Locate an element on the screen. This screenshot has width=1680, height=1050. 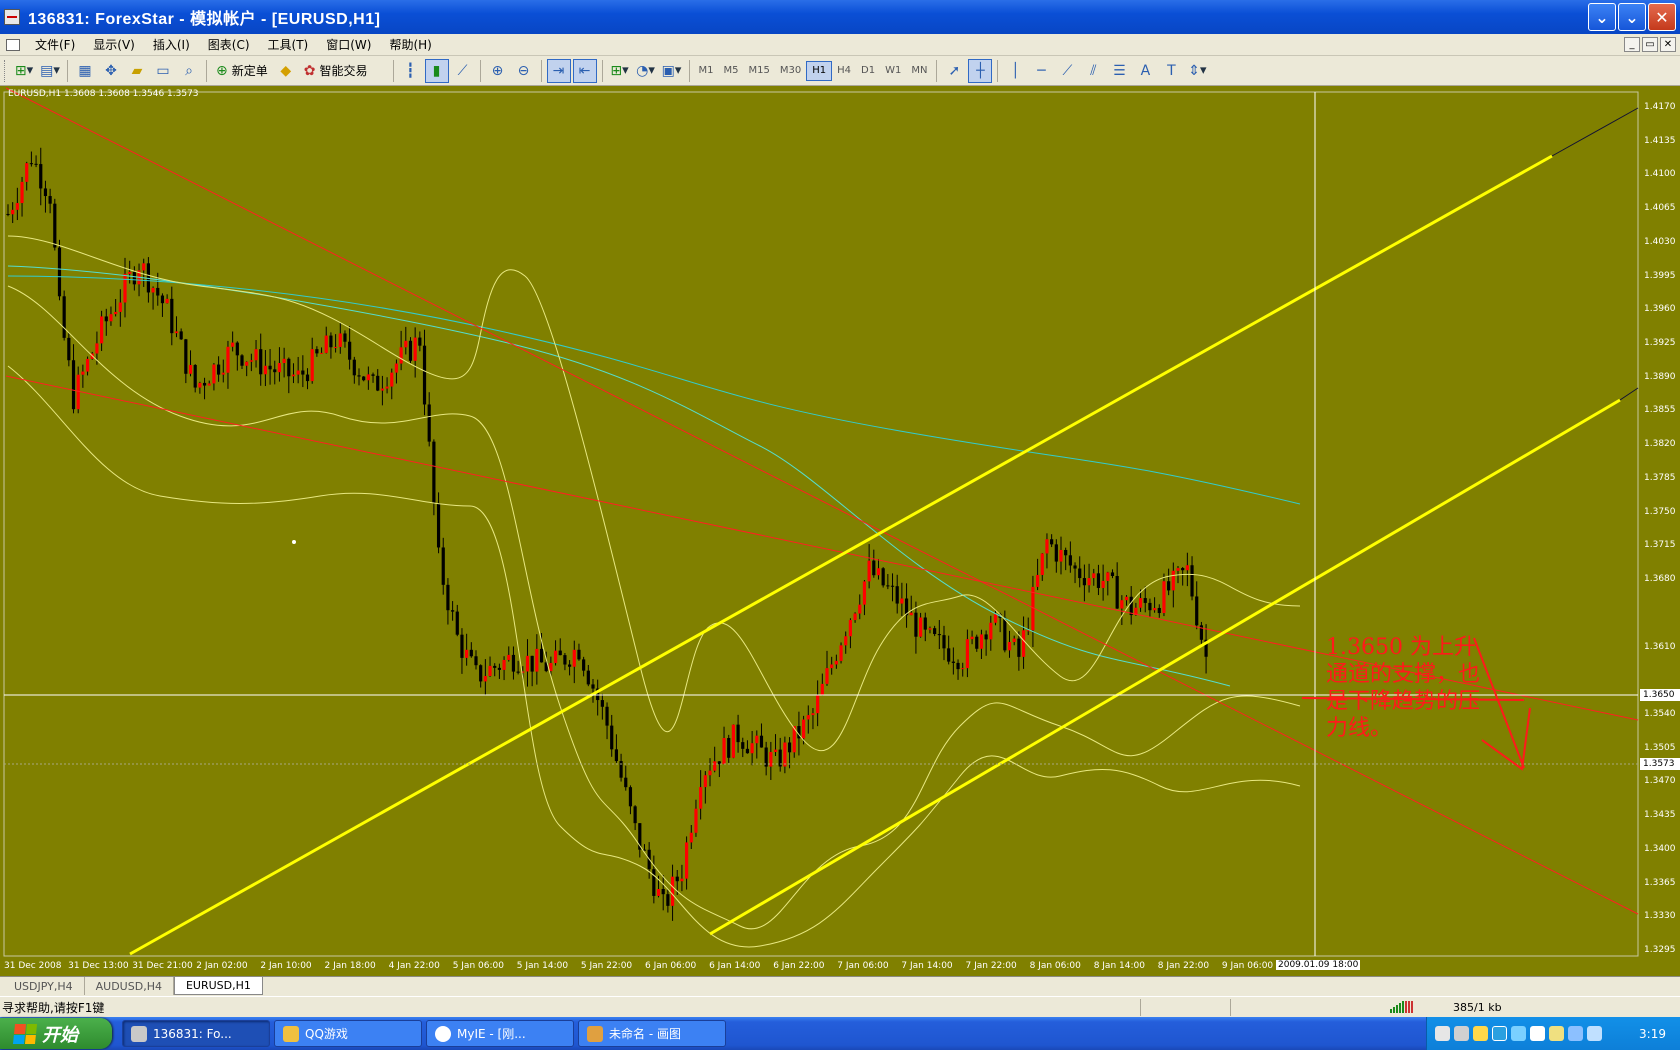
market-watch-icon: ▦ is located at coordinates (85, 71).